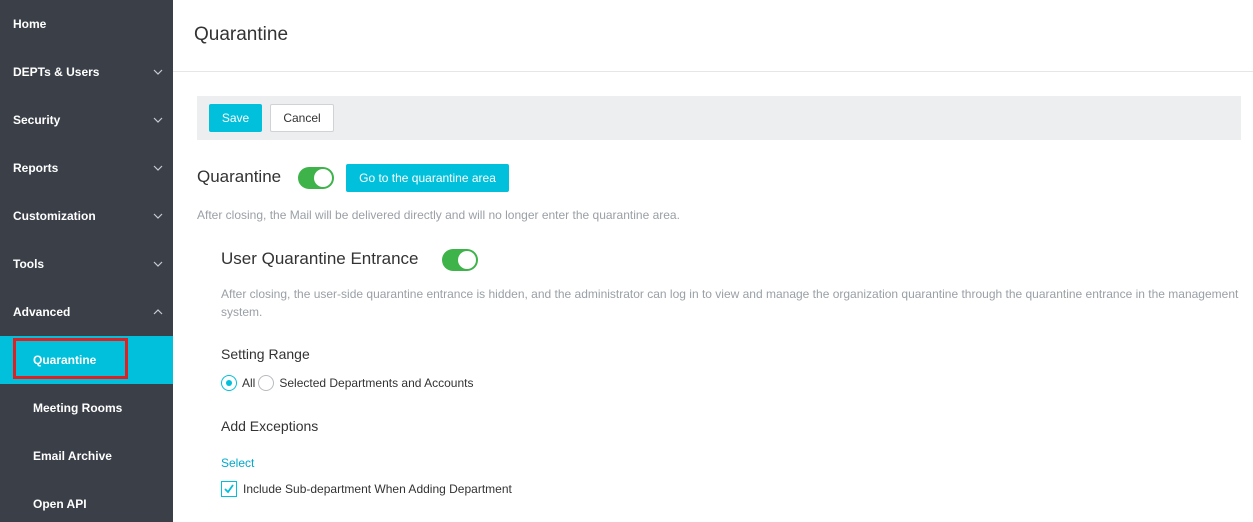 Image resolution: width=1253 pixels, height=522 pixels. Describe the element at coordinates (86, 120) in the screenshot. I see `sidebar-item-security: Security` at that location.